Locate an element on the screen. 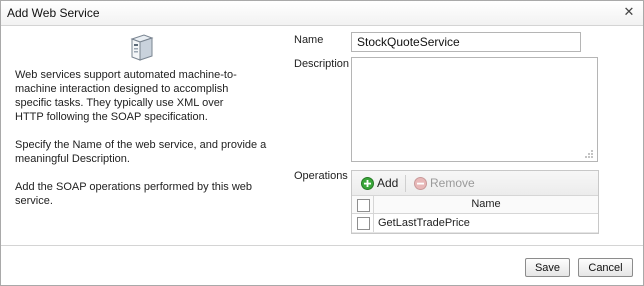  description-textarea is located at coordinates (474, 109).